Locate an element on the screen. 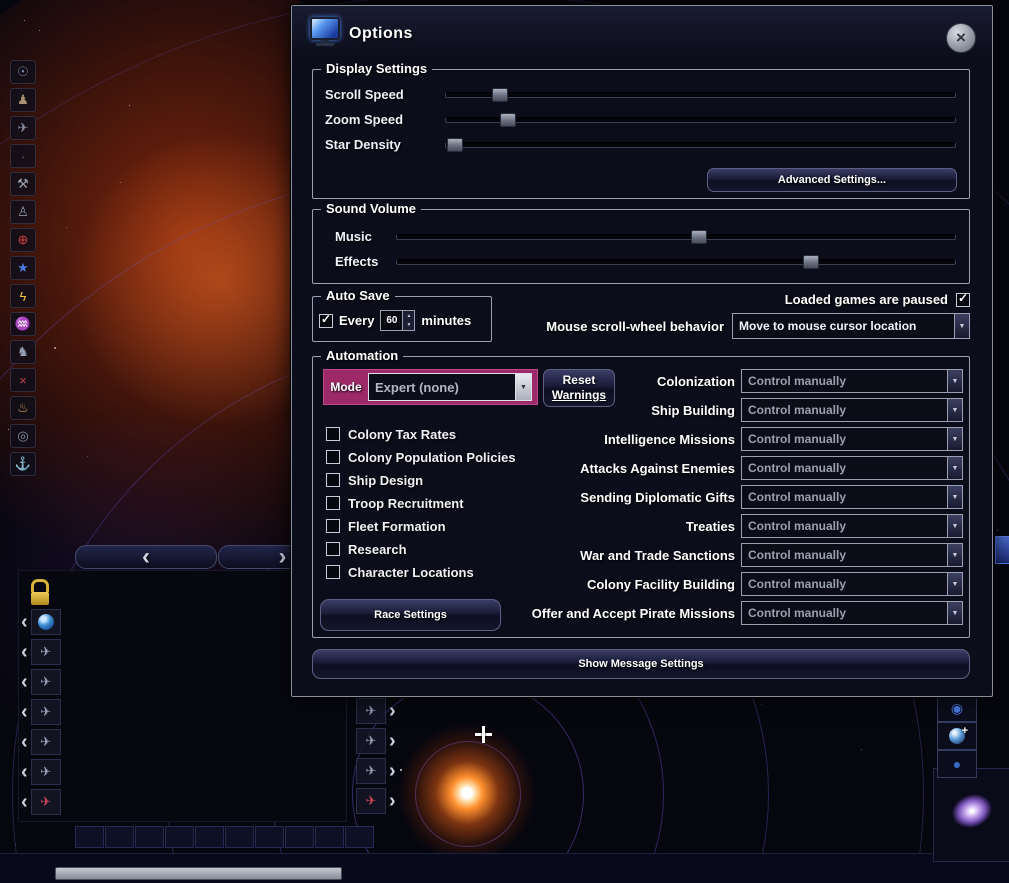 This screenshot has width=1009, height=883. orbit-view-icon: ◉ is located at coordinates (957, 708).